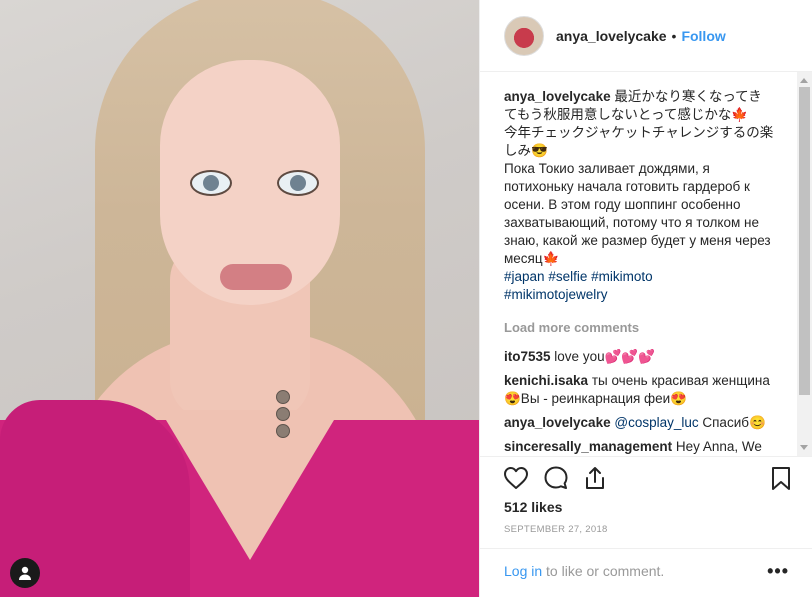 The width and height of the screenshot is (812, 598). Describe the element at coordinates (211, 183) in the screenshot. I see `photo-left-eye` at that location.